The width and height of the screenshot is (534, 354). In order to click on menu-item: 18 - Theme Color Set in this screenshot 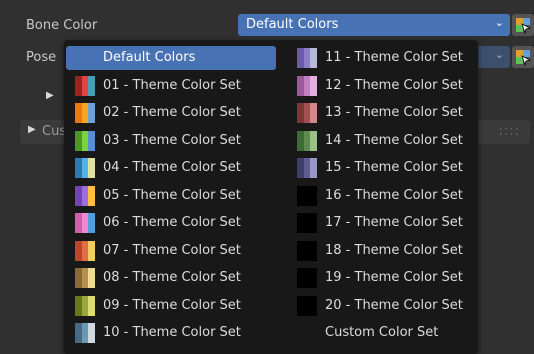, I will do `click(381, 251)`.